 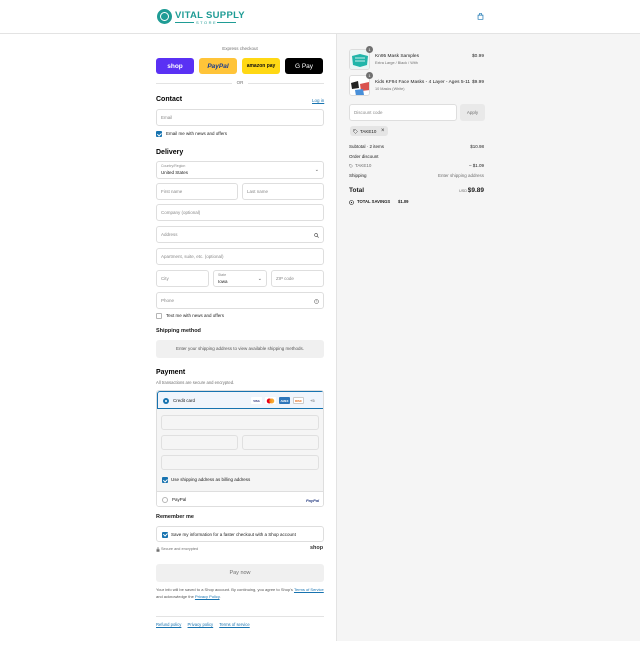 I want to click on mastercard-icon, so click(x=270, y=400).